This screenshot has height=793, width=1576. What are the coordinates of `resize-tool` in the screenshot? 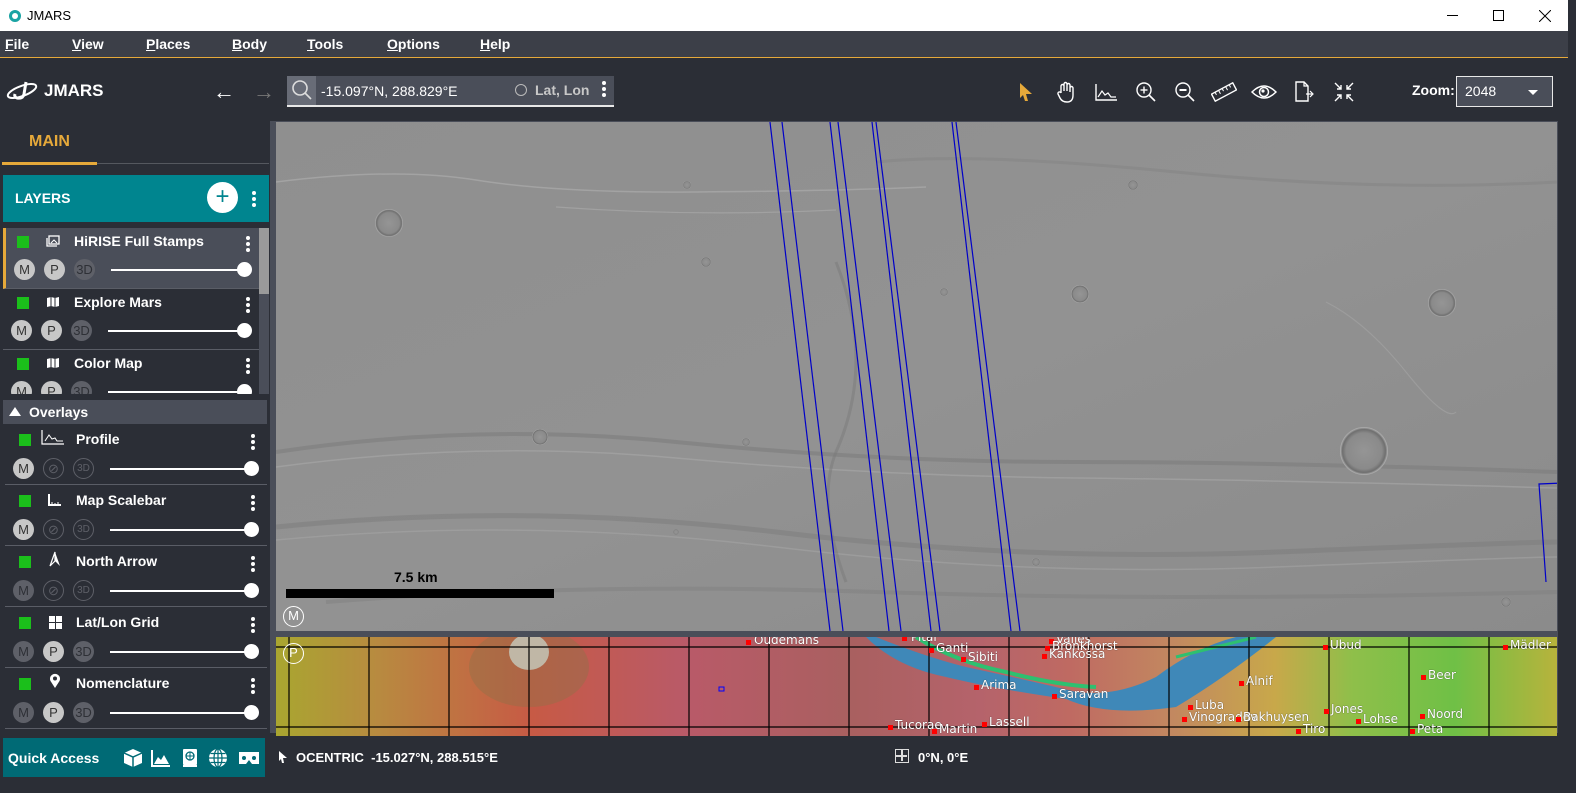 It's located at (1344, 92).